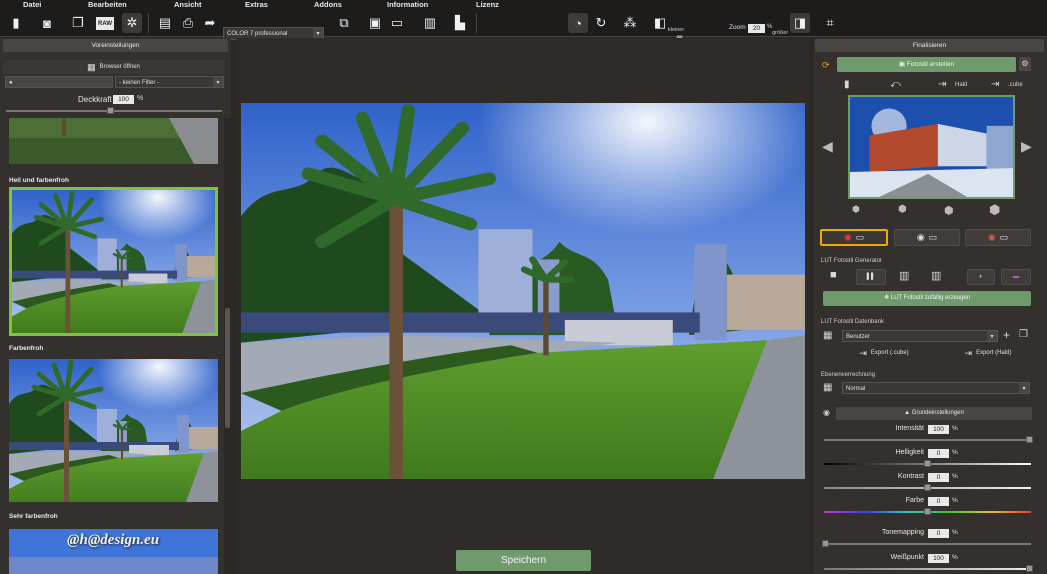 This screenshot has height=574, width=1047. Describe the element at coordinates (833, 275) in the screenshot. I see `pattern-1-icon: ■` at that location.